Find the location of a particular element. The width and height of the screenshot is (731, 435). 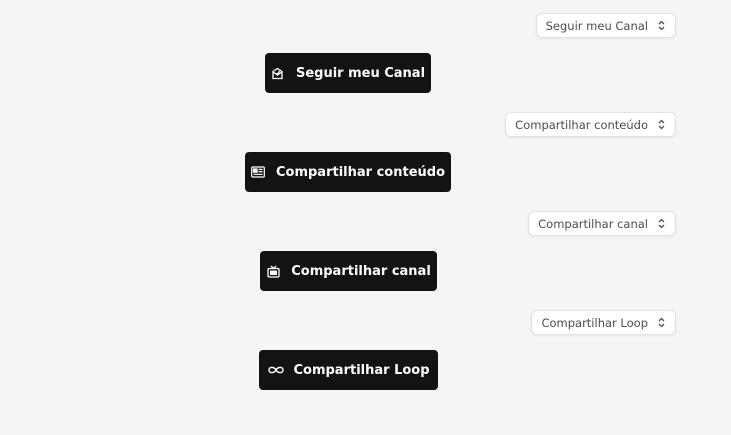

share-content-button: Compartilhar conteúdo is located at coordinates (348, 172).